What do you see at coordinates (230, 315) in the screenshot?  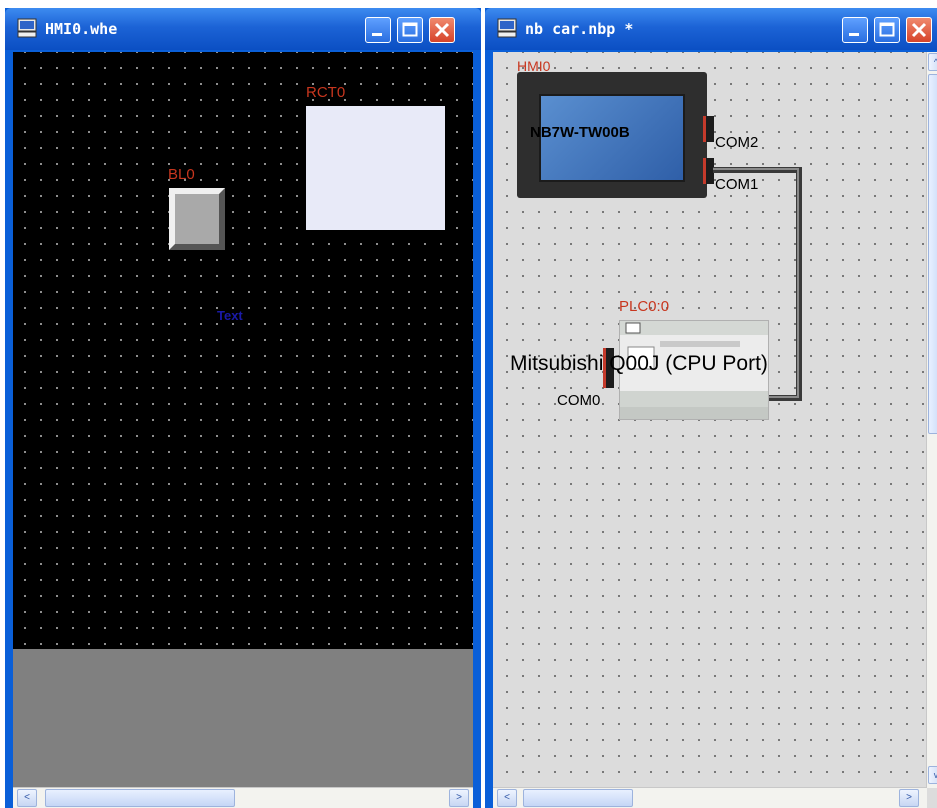 I see `text-object: Text` at bounding box center [230, 315].